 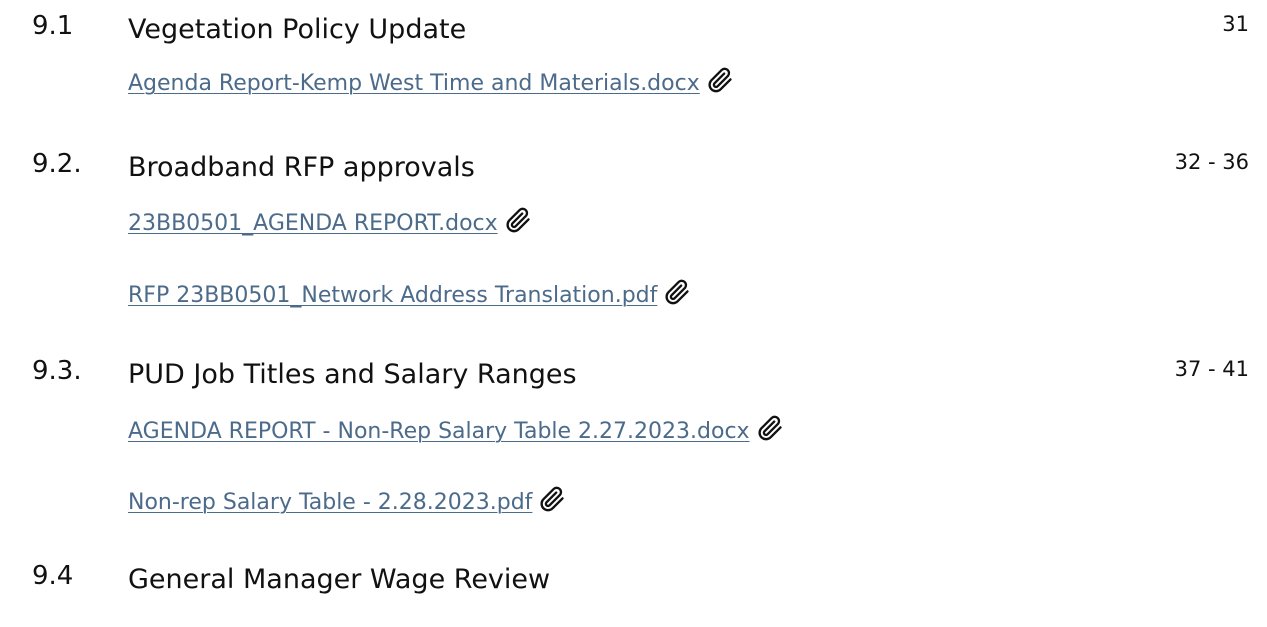 I want to click on attachment-link: Non-rep Salary Table - 2.28.2023.pdf, so click(x=330, y=502).